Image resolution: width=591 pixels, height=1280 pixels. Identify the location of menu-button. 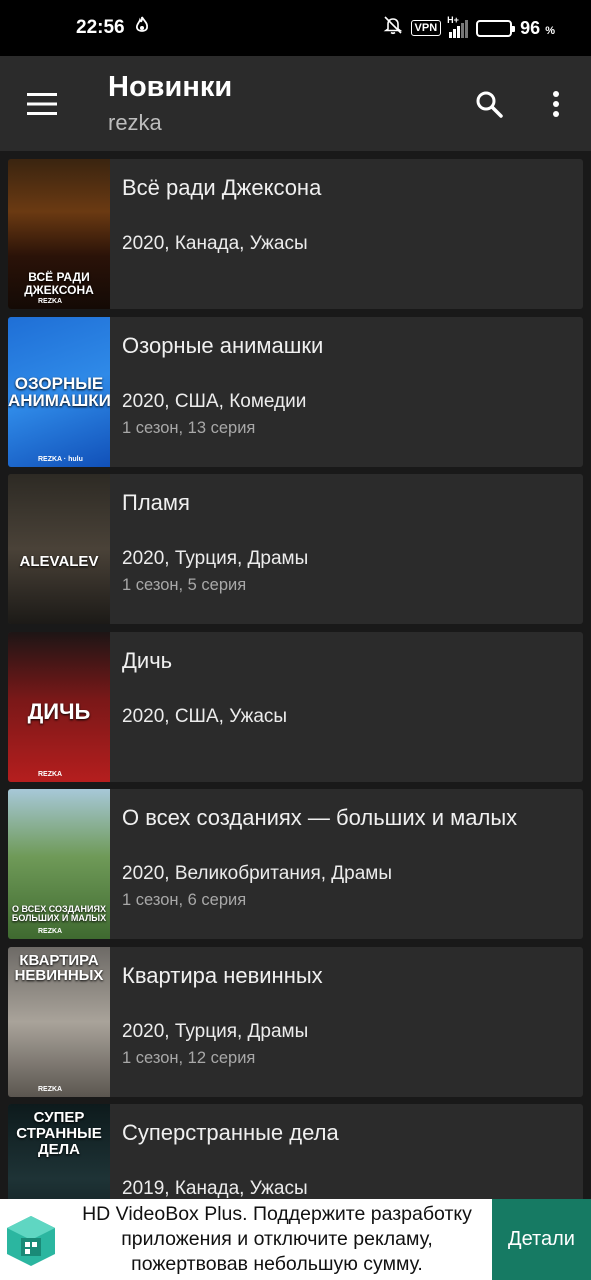
(42, 103).